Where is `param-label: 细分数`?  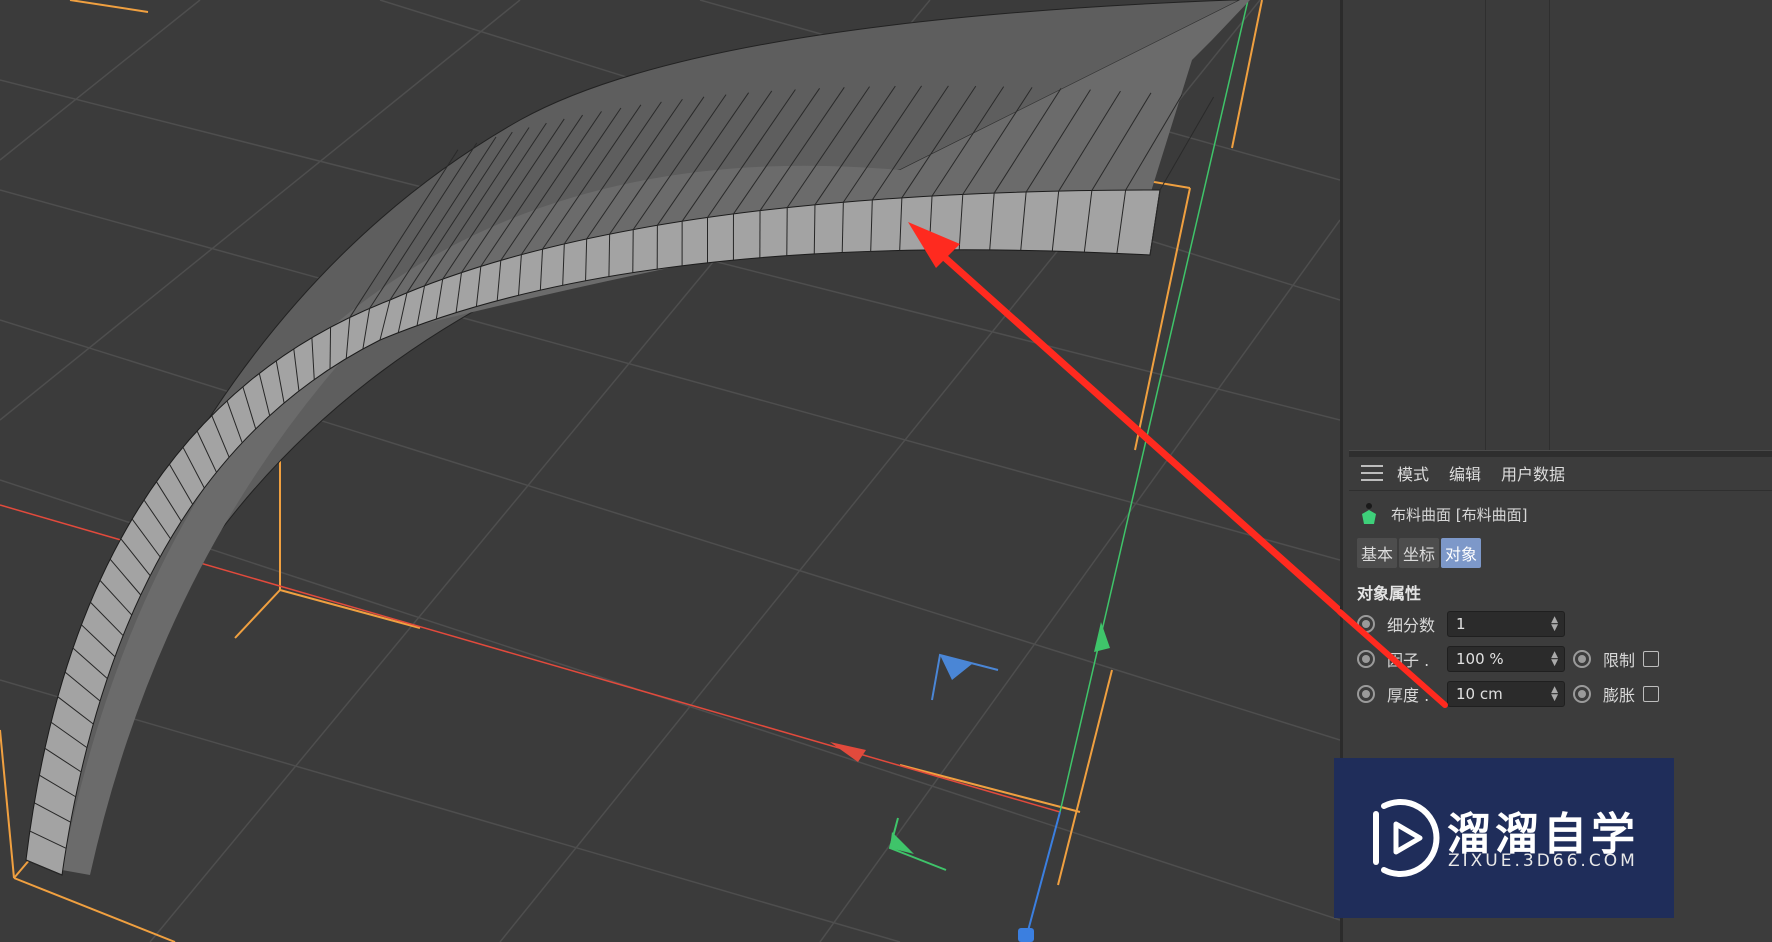 param-label: 细分数 is located at coordinates (1411, 625).